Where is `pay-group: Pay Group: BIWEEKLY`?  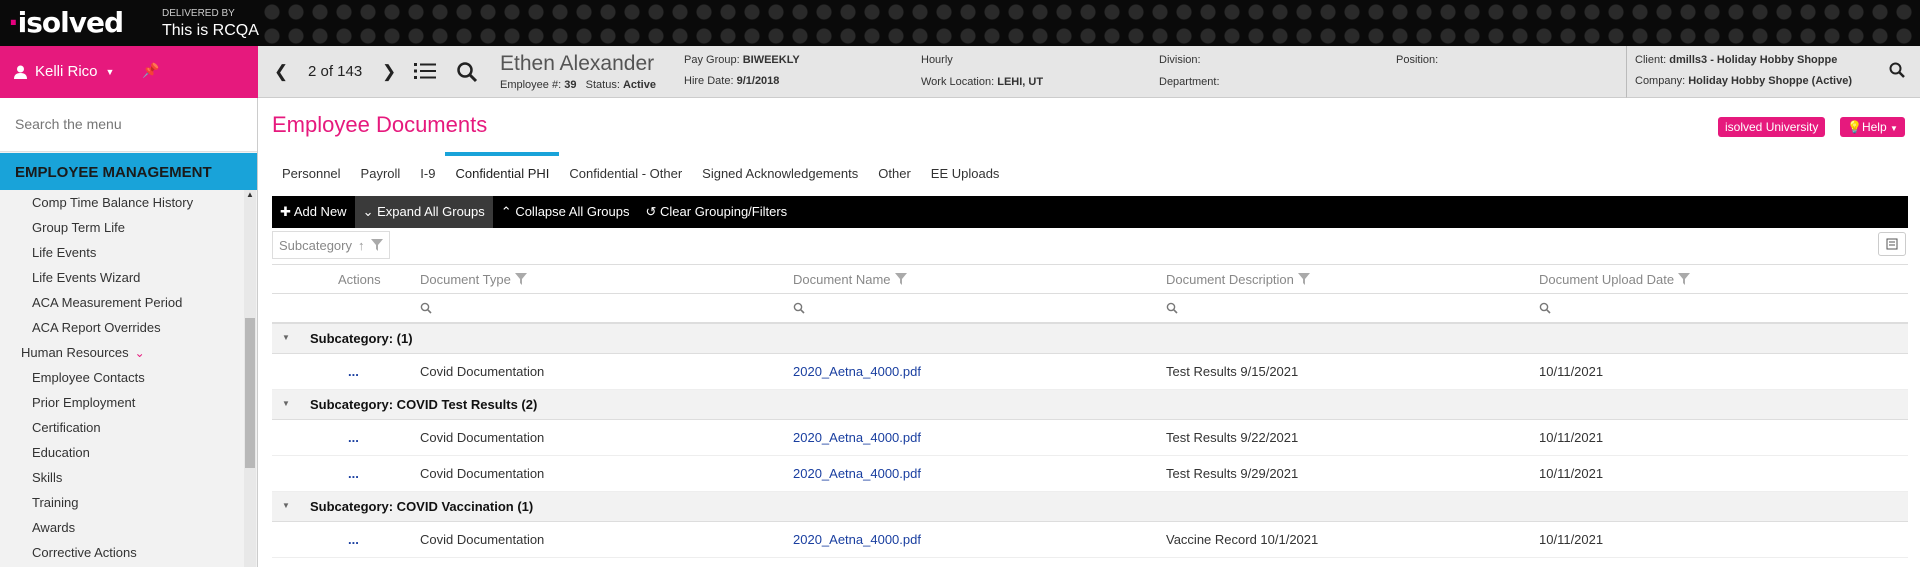 pay-group: Pay Group: BIWEEKLY is located at coordinates (742, 60).